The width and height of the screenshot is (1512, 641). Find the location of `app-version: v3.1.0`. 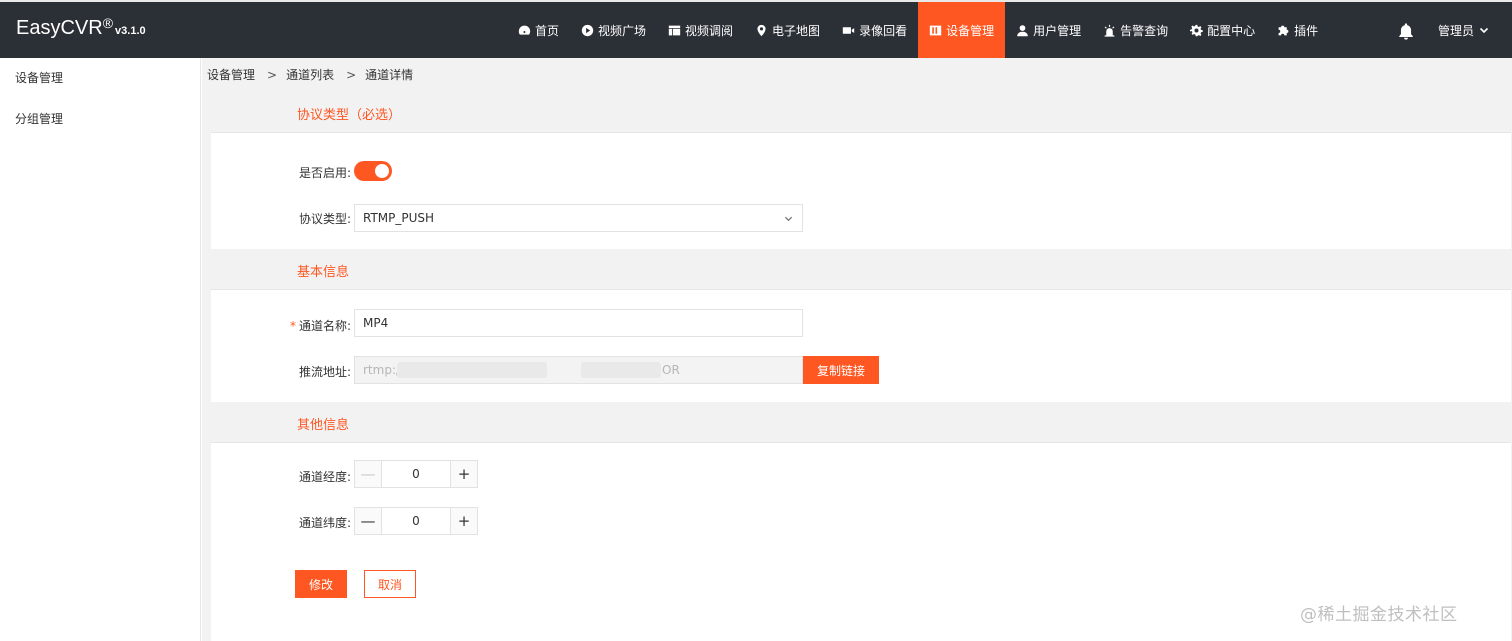

app-version: v3.1.0 is located at coordinates (130, 31).